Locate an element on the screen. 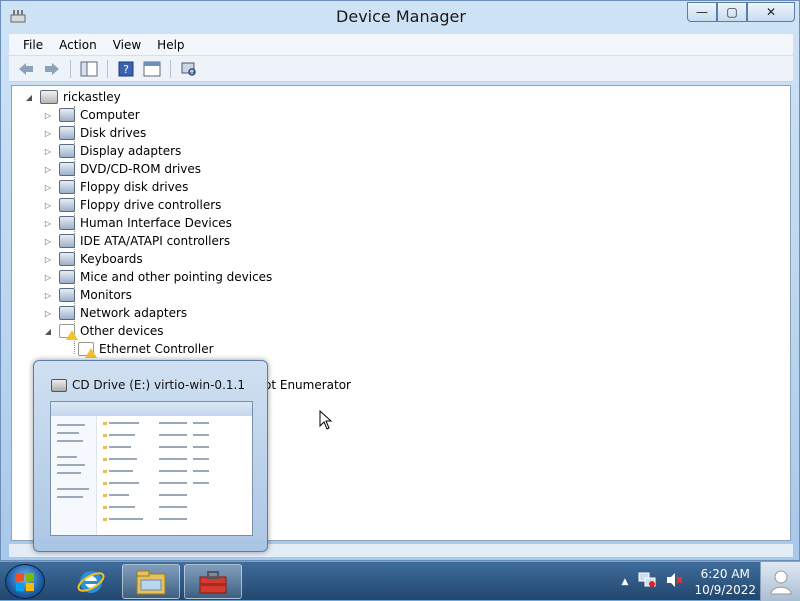  tree-item-keyboards: ▷ Keyboards is located at coordinates (93, 259).